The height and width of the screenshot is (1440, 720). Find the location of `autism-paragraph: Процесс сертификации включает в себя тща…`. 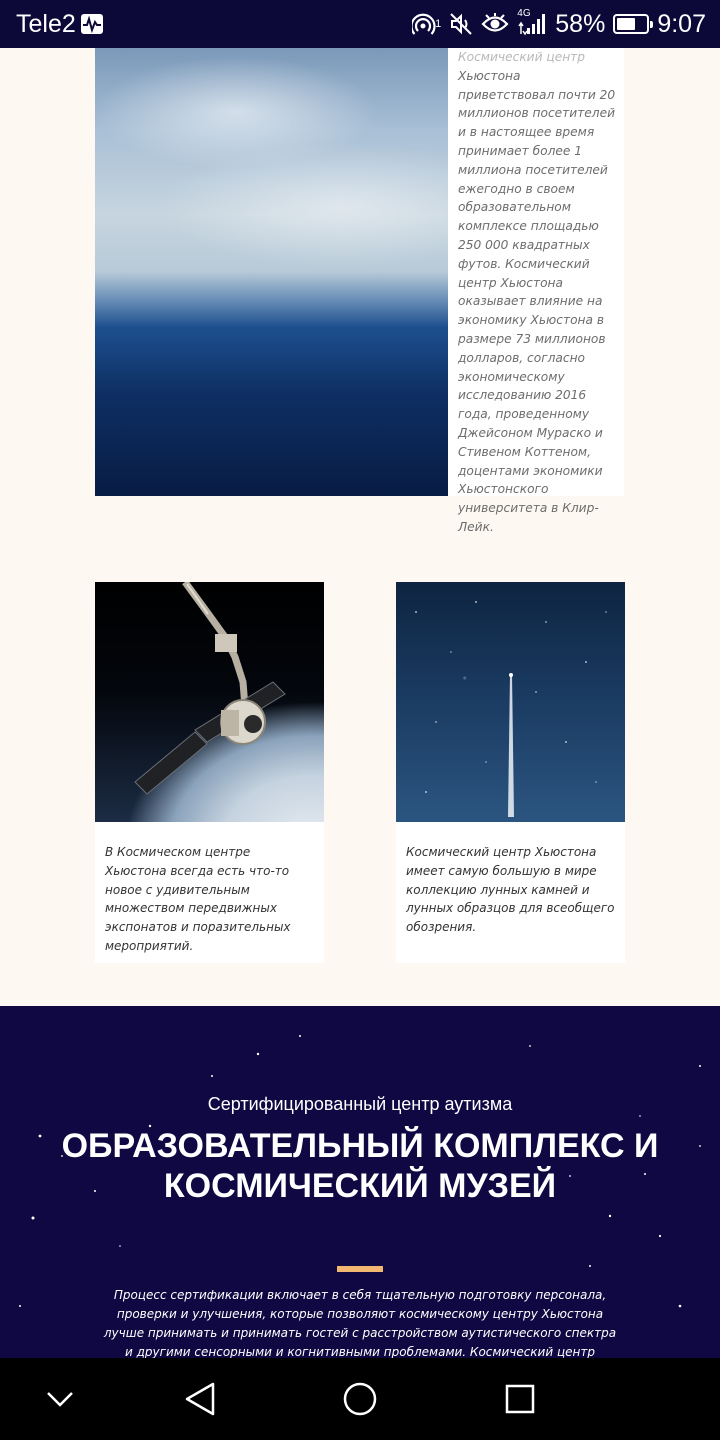

autism-paragraph: Процесс сертификации включает в себя тща… is located at coordinates (360, 1323).